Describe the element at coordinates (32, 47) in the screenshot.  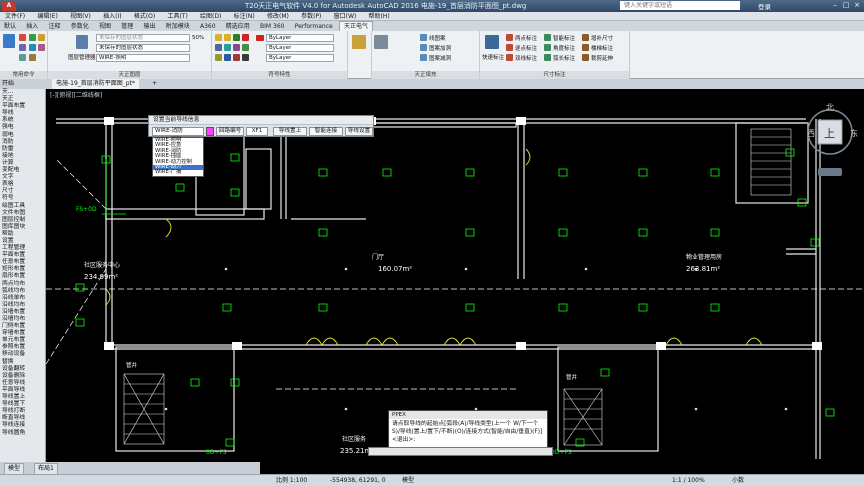
I see `box-icon` at that location.